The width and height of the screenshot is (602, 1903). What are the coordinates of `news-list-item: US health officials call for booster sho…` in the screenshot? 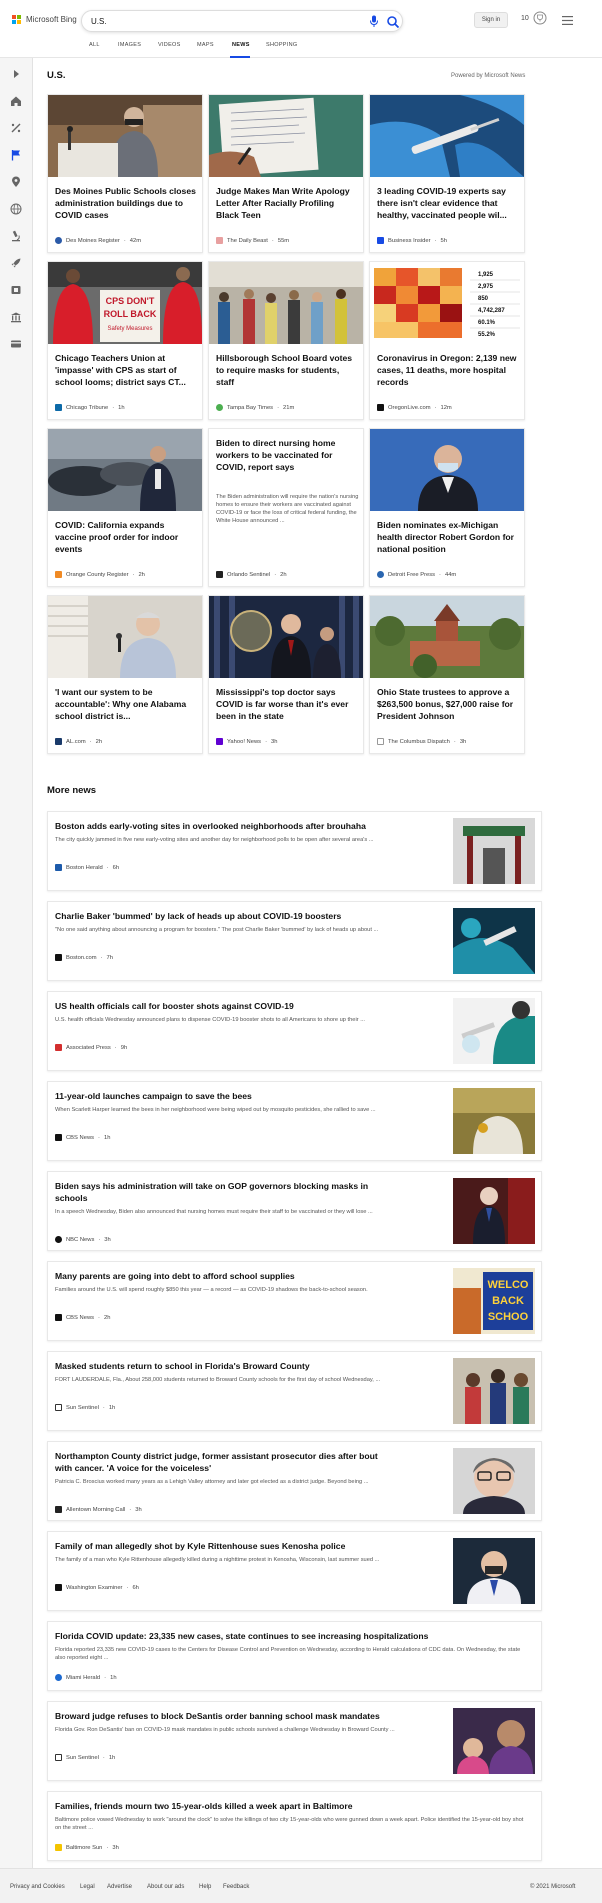 It's located at (294, 1031).